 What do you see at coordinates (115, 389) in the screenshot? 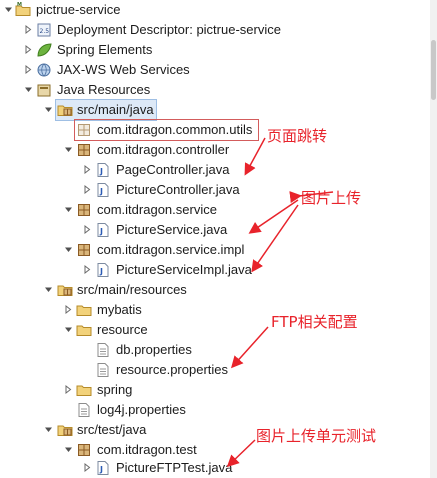
I see `tree-label-spring: spring` at bounding box center [115, 389].